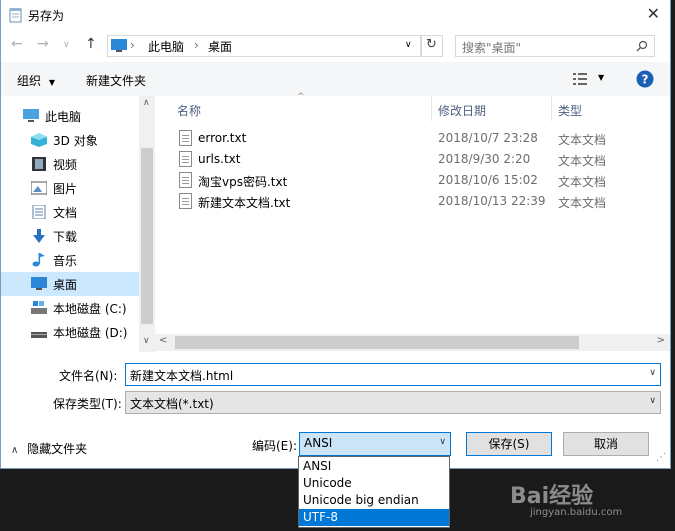 This screenshot has width=675, height=531. Describe the element at coordinates (653, 13) in the screenshot. I see `close-icon: ✕` at that location.